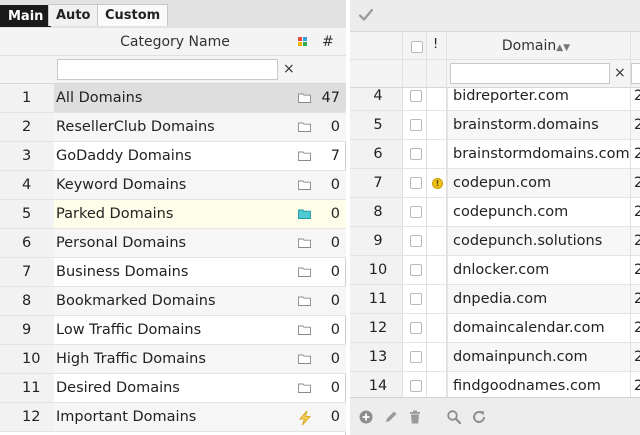 The height and width of the screenshot is (435, 640). What do you see at coordinates (543, 241) in the screenshot?
I see `domain-name-cell: codepunch.solutions` at bounding box center [543, 241].